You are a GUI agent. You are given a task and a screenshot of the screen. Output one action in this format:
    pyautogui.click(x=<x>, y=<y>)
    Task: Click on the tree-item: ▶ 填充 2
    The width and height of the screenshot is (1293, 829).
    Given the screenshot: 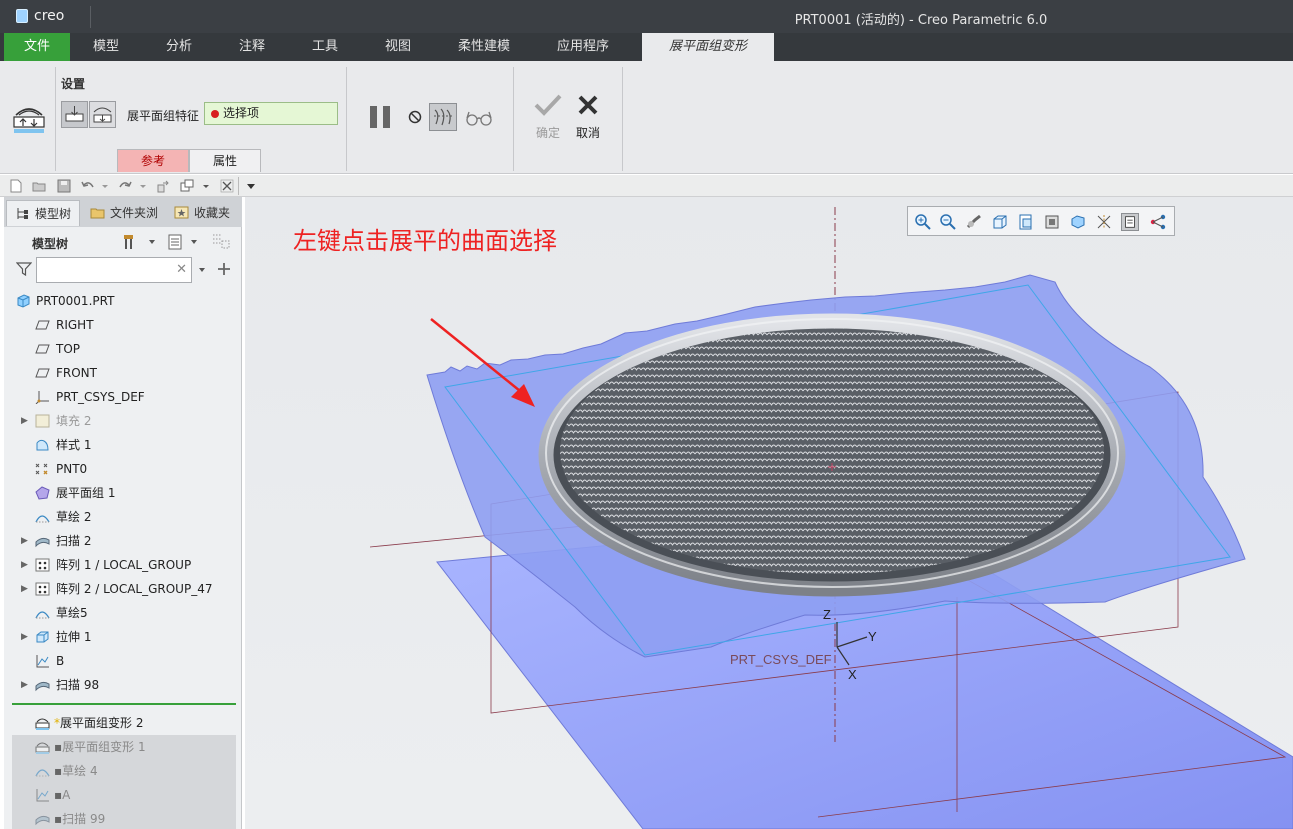 What is the action you would take?
    pyautogui.click(x=120, y=421)
    